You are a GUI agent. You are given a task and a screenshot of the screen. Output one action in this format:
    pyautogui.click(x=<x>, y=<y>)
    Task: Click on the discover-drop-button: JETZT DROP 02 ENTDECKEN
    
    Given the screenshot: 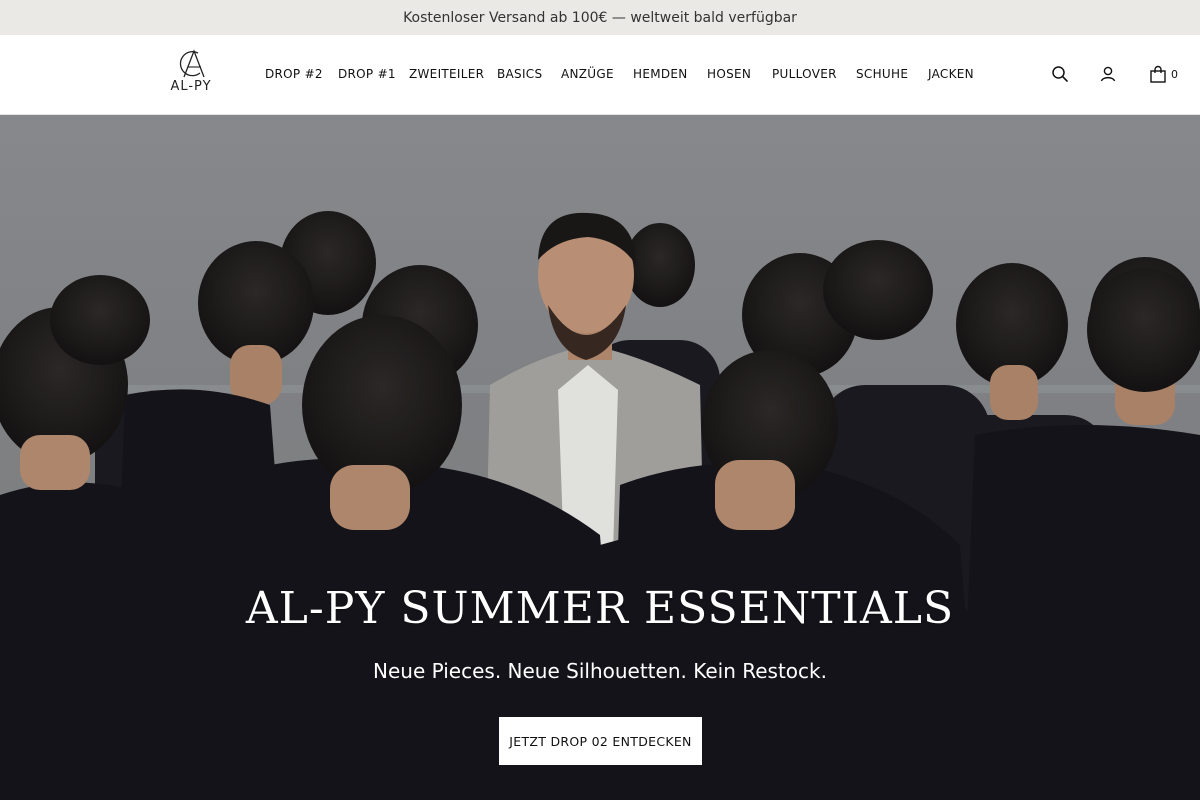 What is the action you would take?
    pyautogui.click(x=600, y=741)
    